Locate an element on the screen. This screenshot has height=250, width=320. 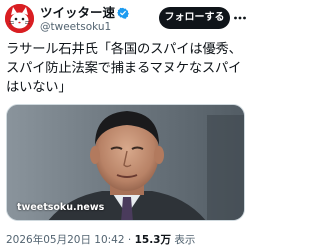
tweet-header: ツイッター速報... @tweetsoku1 フォローする is located at coordinates (126, 19).